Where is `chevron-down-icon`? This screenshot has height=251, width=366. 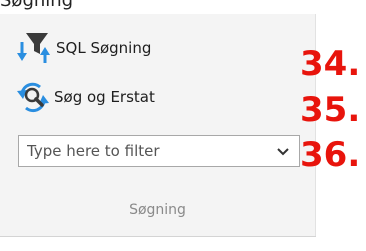
chevron-down-icon is located at coordinates (283, 152).